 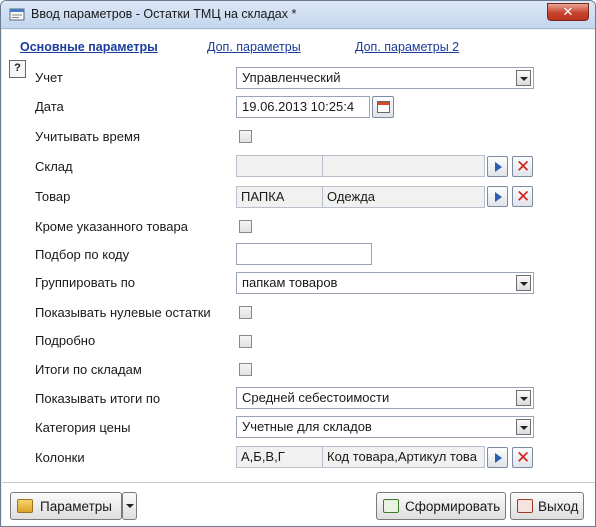 I want to click on uchityvat-vremya-label: Учитывать время, so click(x=87, y=136).